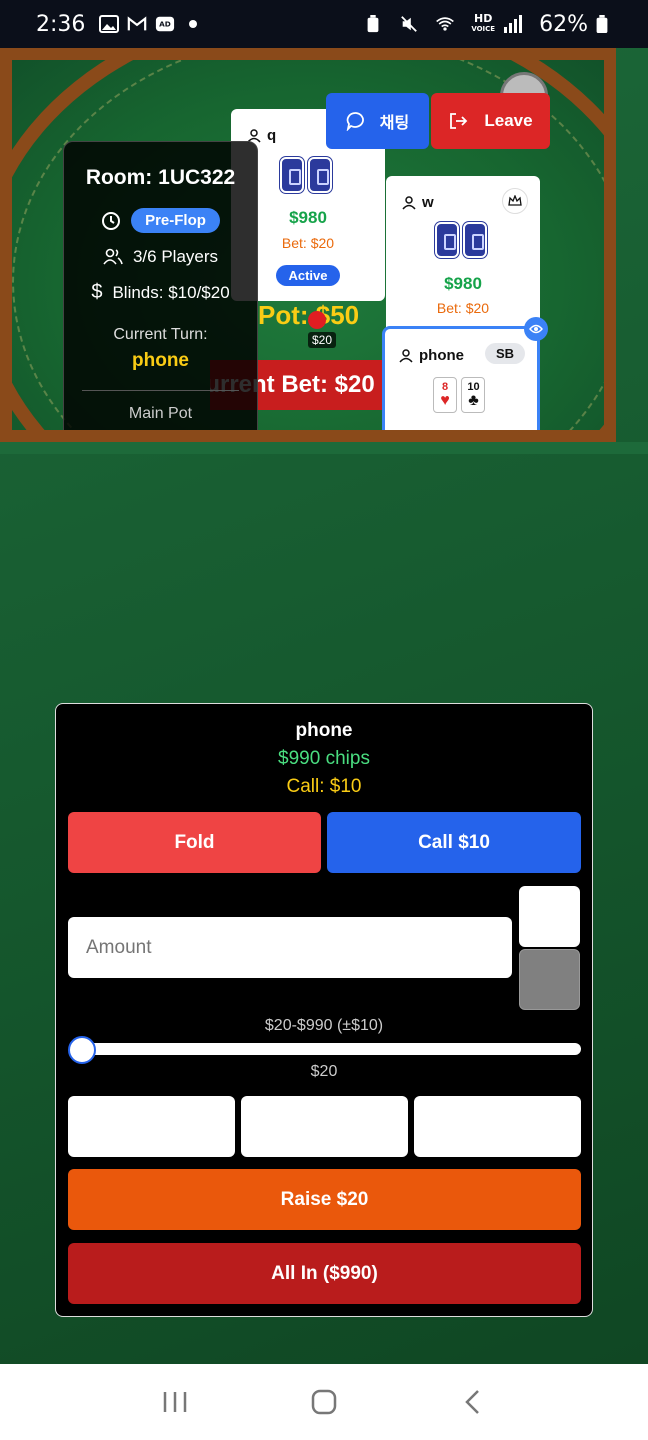 The height and width of the screenshot is (1440, 648). What do you see at coordinates (137, 23) in the screenshot?
I see `gmail-icon` at bounding box center [137, 23].